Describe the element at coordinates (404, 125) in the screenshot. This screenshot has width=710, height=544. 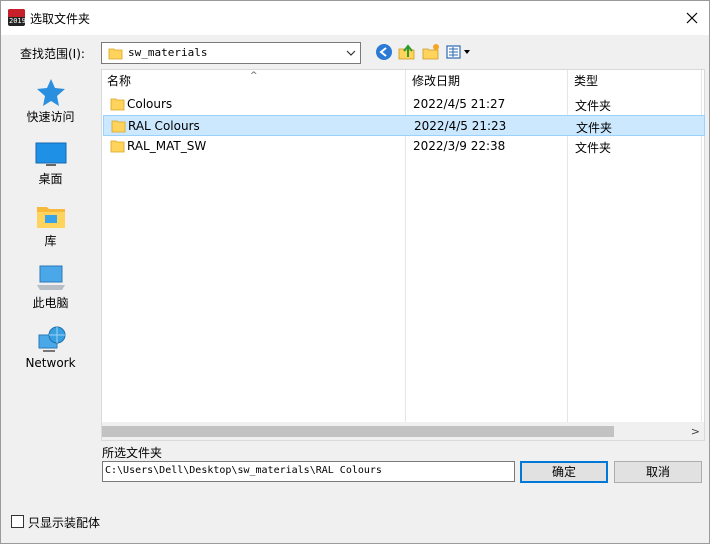
I see `list-item-selected: RAL Colours 2022/4/5 21:23 文件夹` at that location.